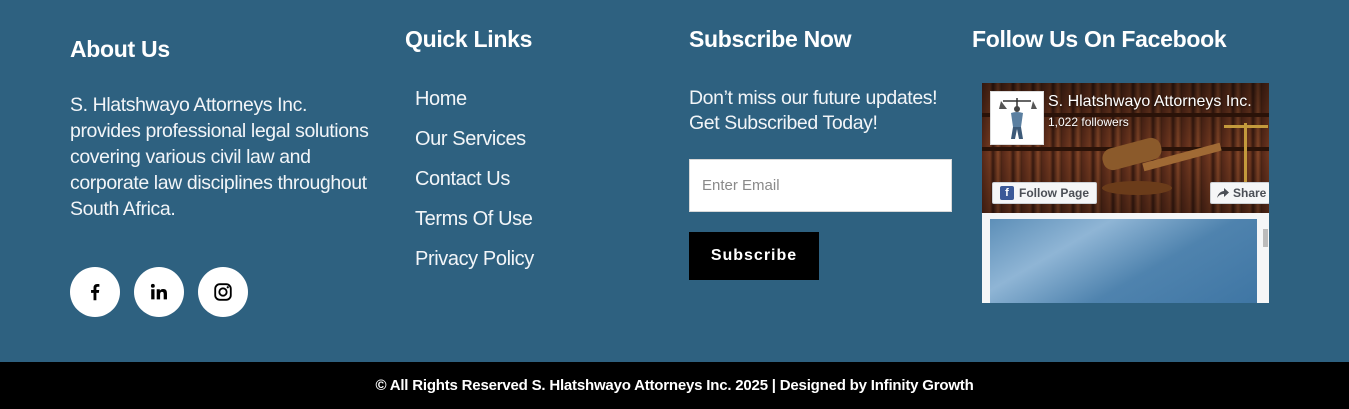 This screenshot has width=1349, height=409. What do you see at coordinates (770, 39) in the screenshot?
I see `subscribe-heading: Subscribe Now` at bounding box center [770, 39].